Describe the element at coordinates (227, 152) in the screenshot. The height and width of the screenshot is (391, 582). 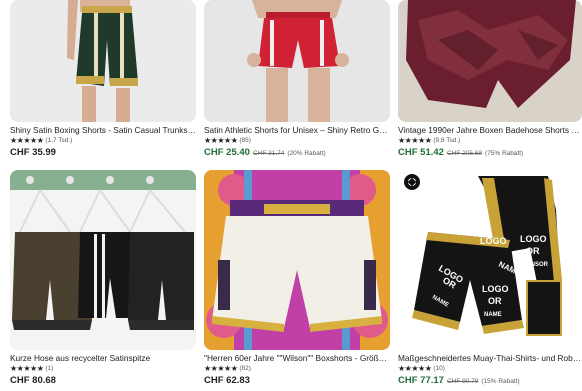
I see `product-price: CHF 25.40` at that location.